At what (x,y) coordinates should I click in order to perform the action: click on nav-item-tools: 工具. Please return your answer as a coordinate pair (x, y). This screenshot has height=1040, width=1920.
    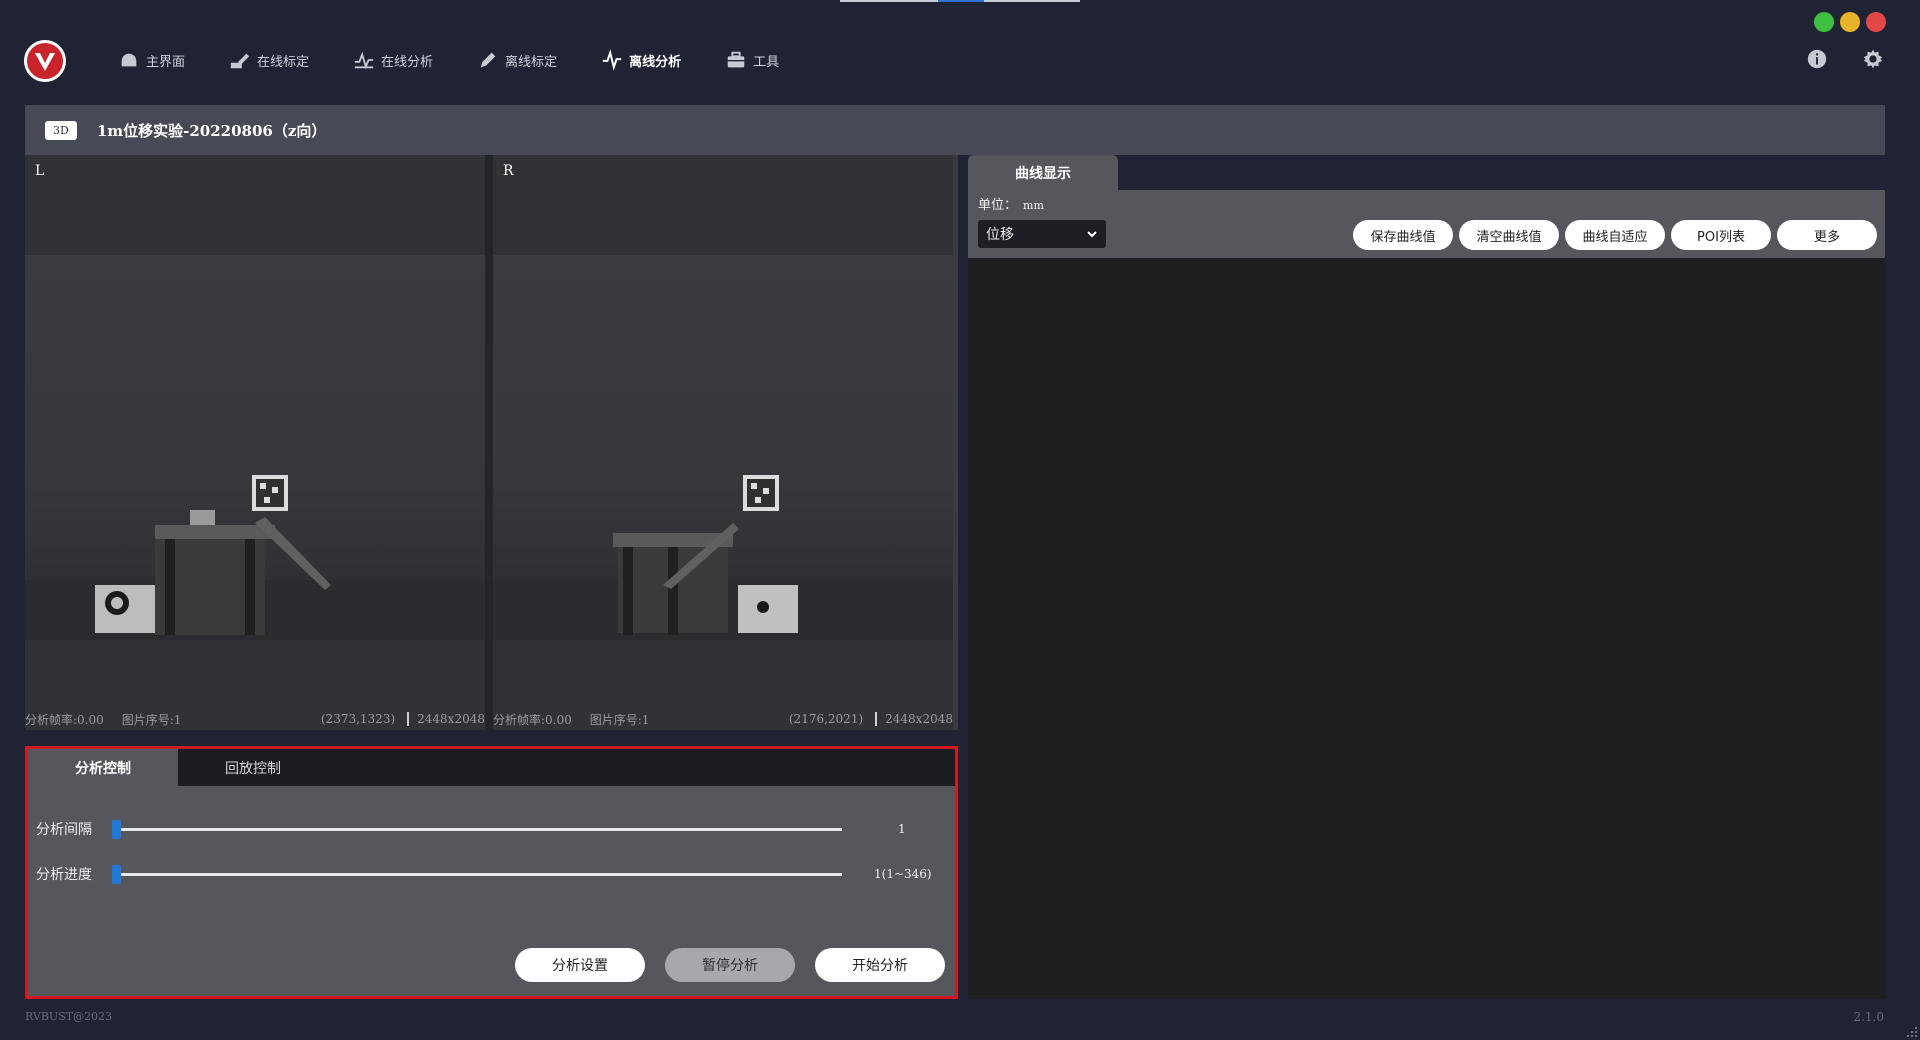
    Looking at the image, I should click on (752, 60).